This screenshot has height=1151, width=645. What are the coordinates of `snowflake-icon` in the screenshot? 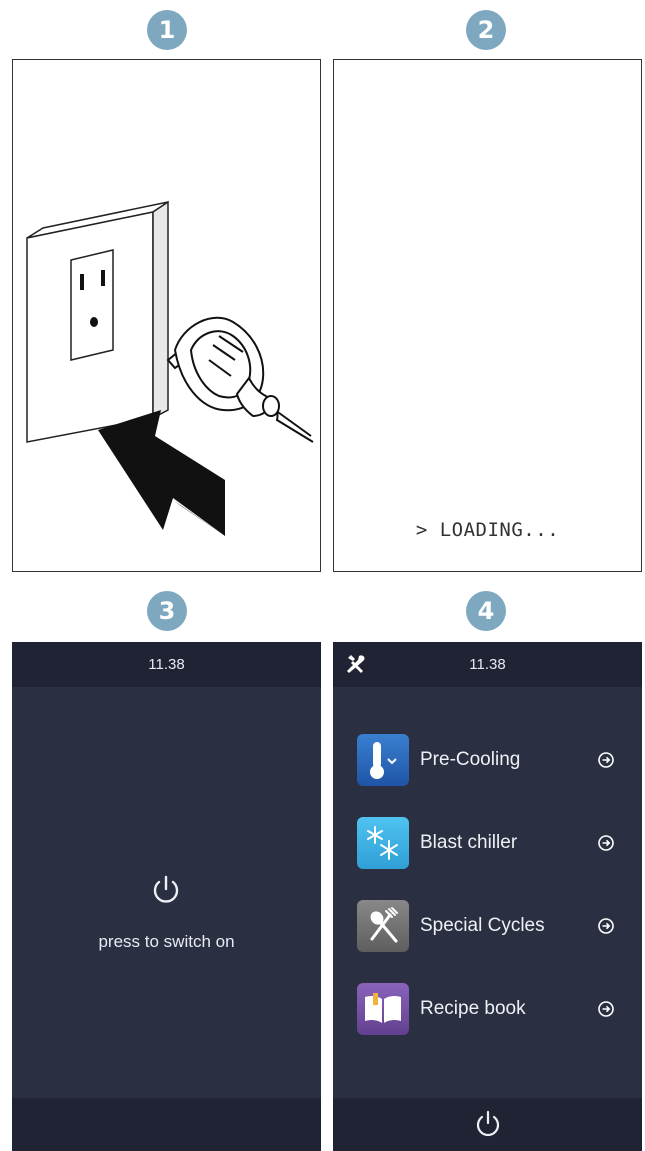 It's located at (383, 843).